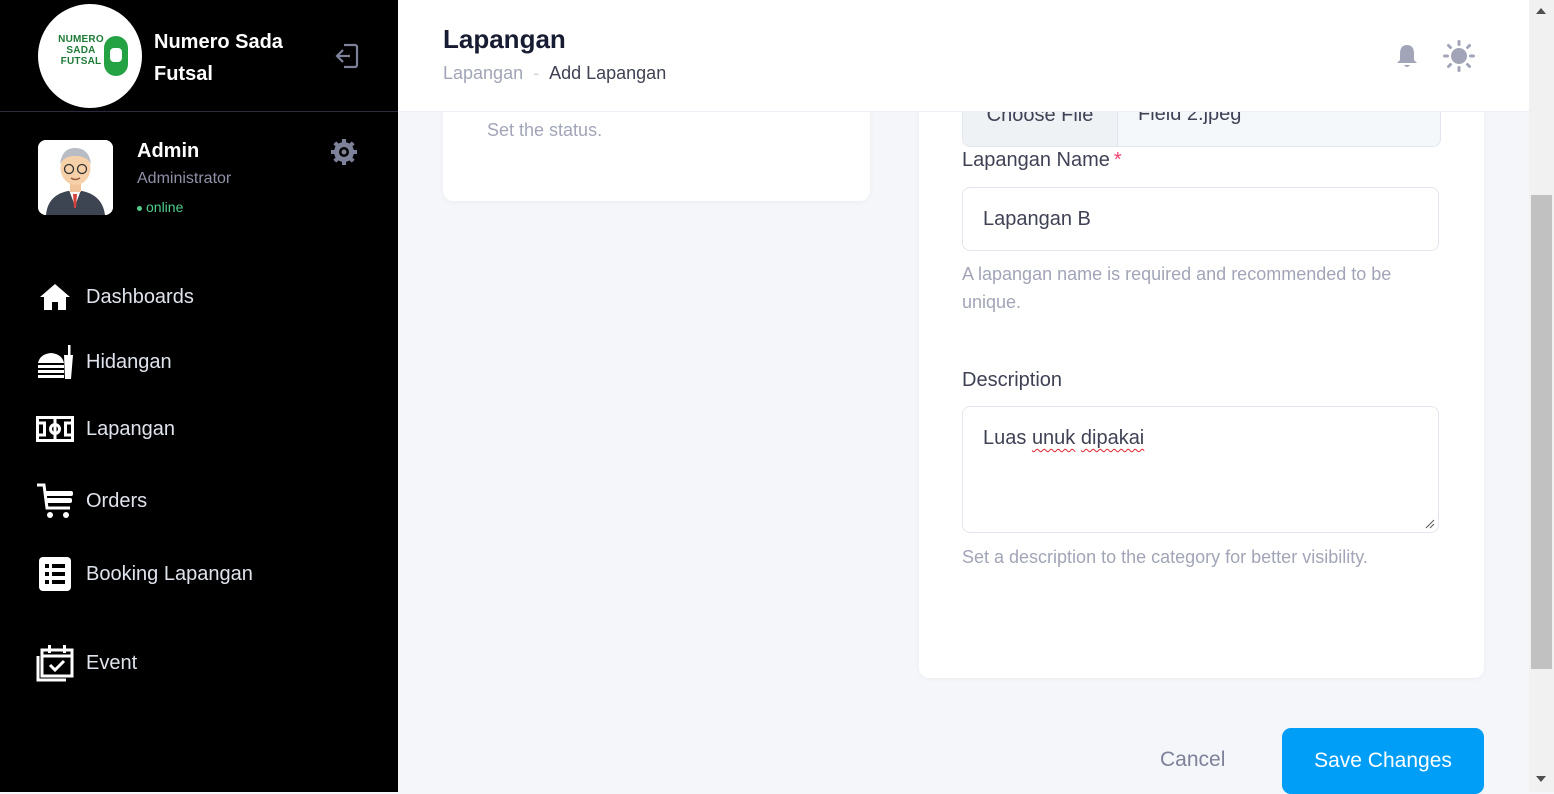 Image resolution: width=1554 pixels, height=794 pixels. I want to click on gear-icon, so click(344, 152).